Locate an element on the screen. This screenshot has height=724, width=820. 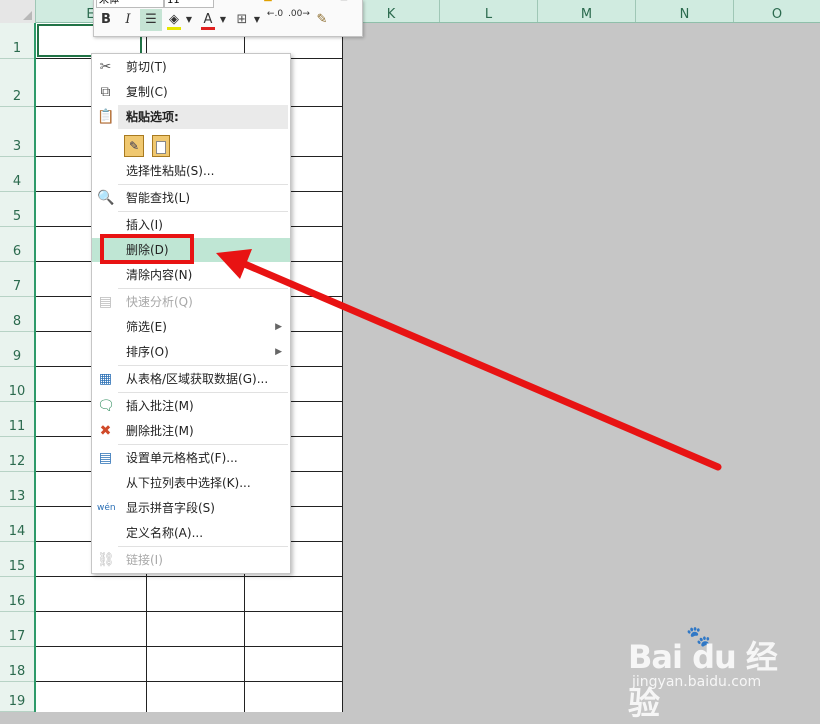
watermark-url: jingyan.baidu.com is located at coordinates (697, 682).